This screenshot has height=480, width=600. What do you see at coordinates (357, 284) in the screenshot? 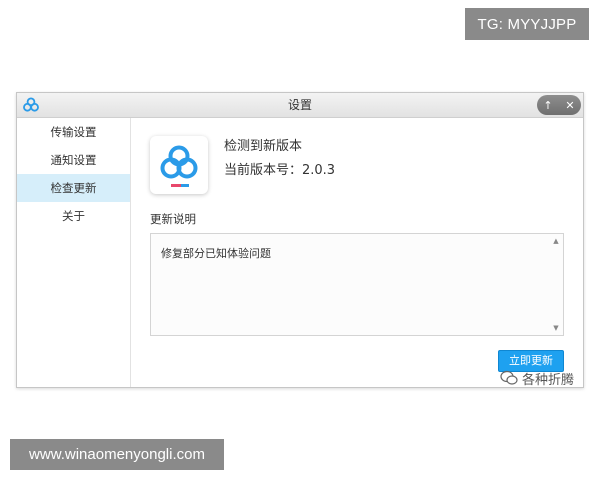
I see `release-notes-box: 修复部分已知体验问题 ▲ ▼` at bounding box center [357, 284].